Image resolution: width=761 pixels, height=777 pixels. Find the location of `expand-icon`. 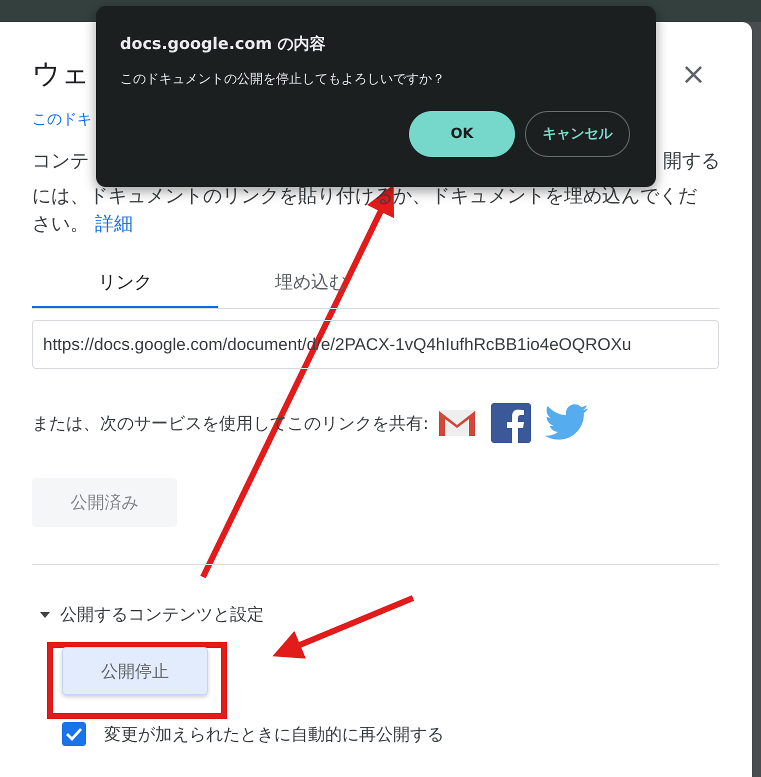

expand-icon is located at coordinates (45, 615).